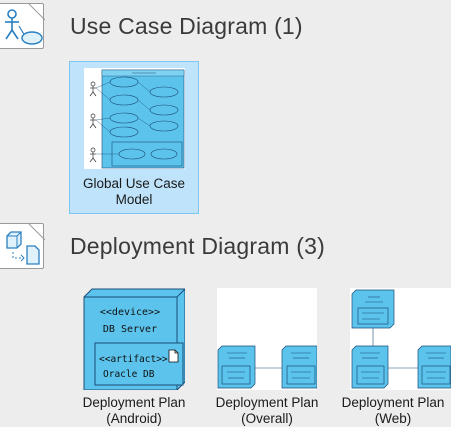 This screenshot has height=427, width=451. What do you see at coordinates (173, 356) in the screenshot?
I see `artifact-icon` at bounding box center [173, 356].